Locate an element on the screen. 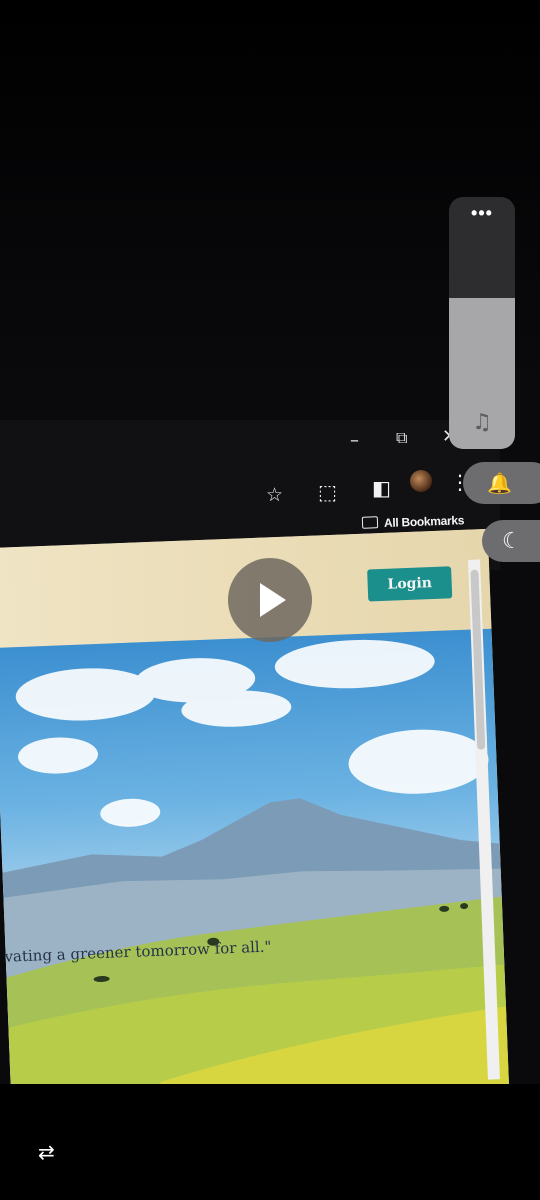  volume-slider: ••• ♫ is located at coordinates (482, 323).